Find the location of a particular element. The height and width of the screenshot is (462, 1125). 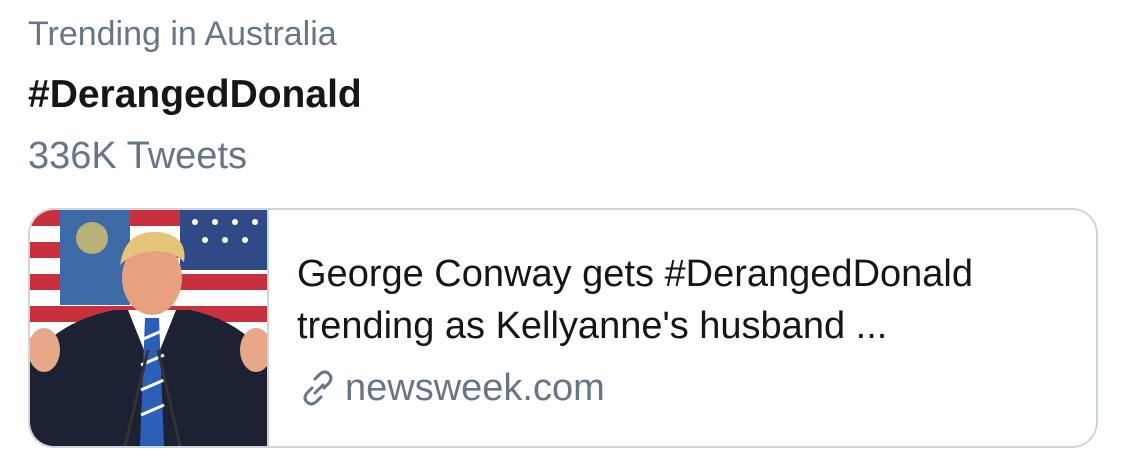

article-source: newsweek.com is located at coordinates (692, 388).